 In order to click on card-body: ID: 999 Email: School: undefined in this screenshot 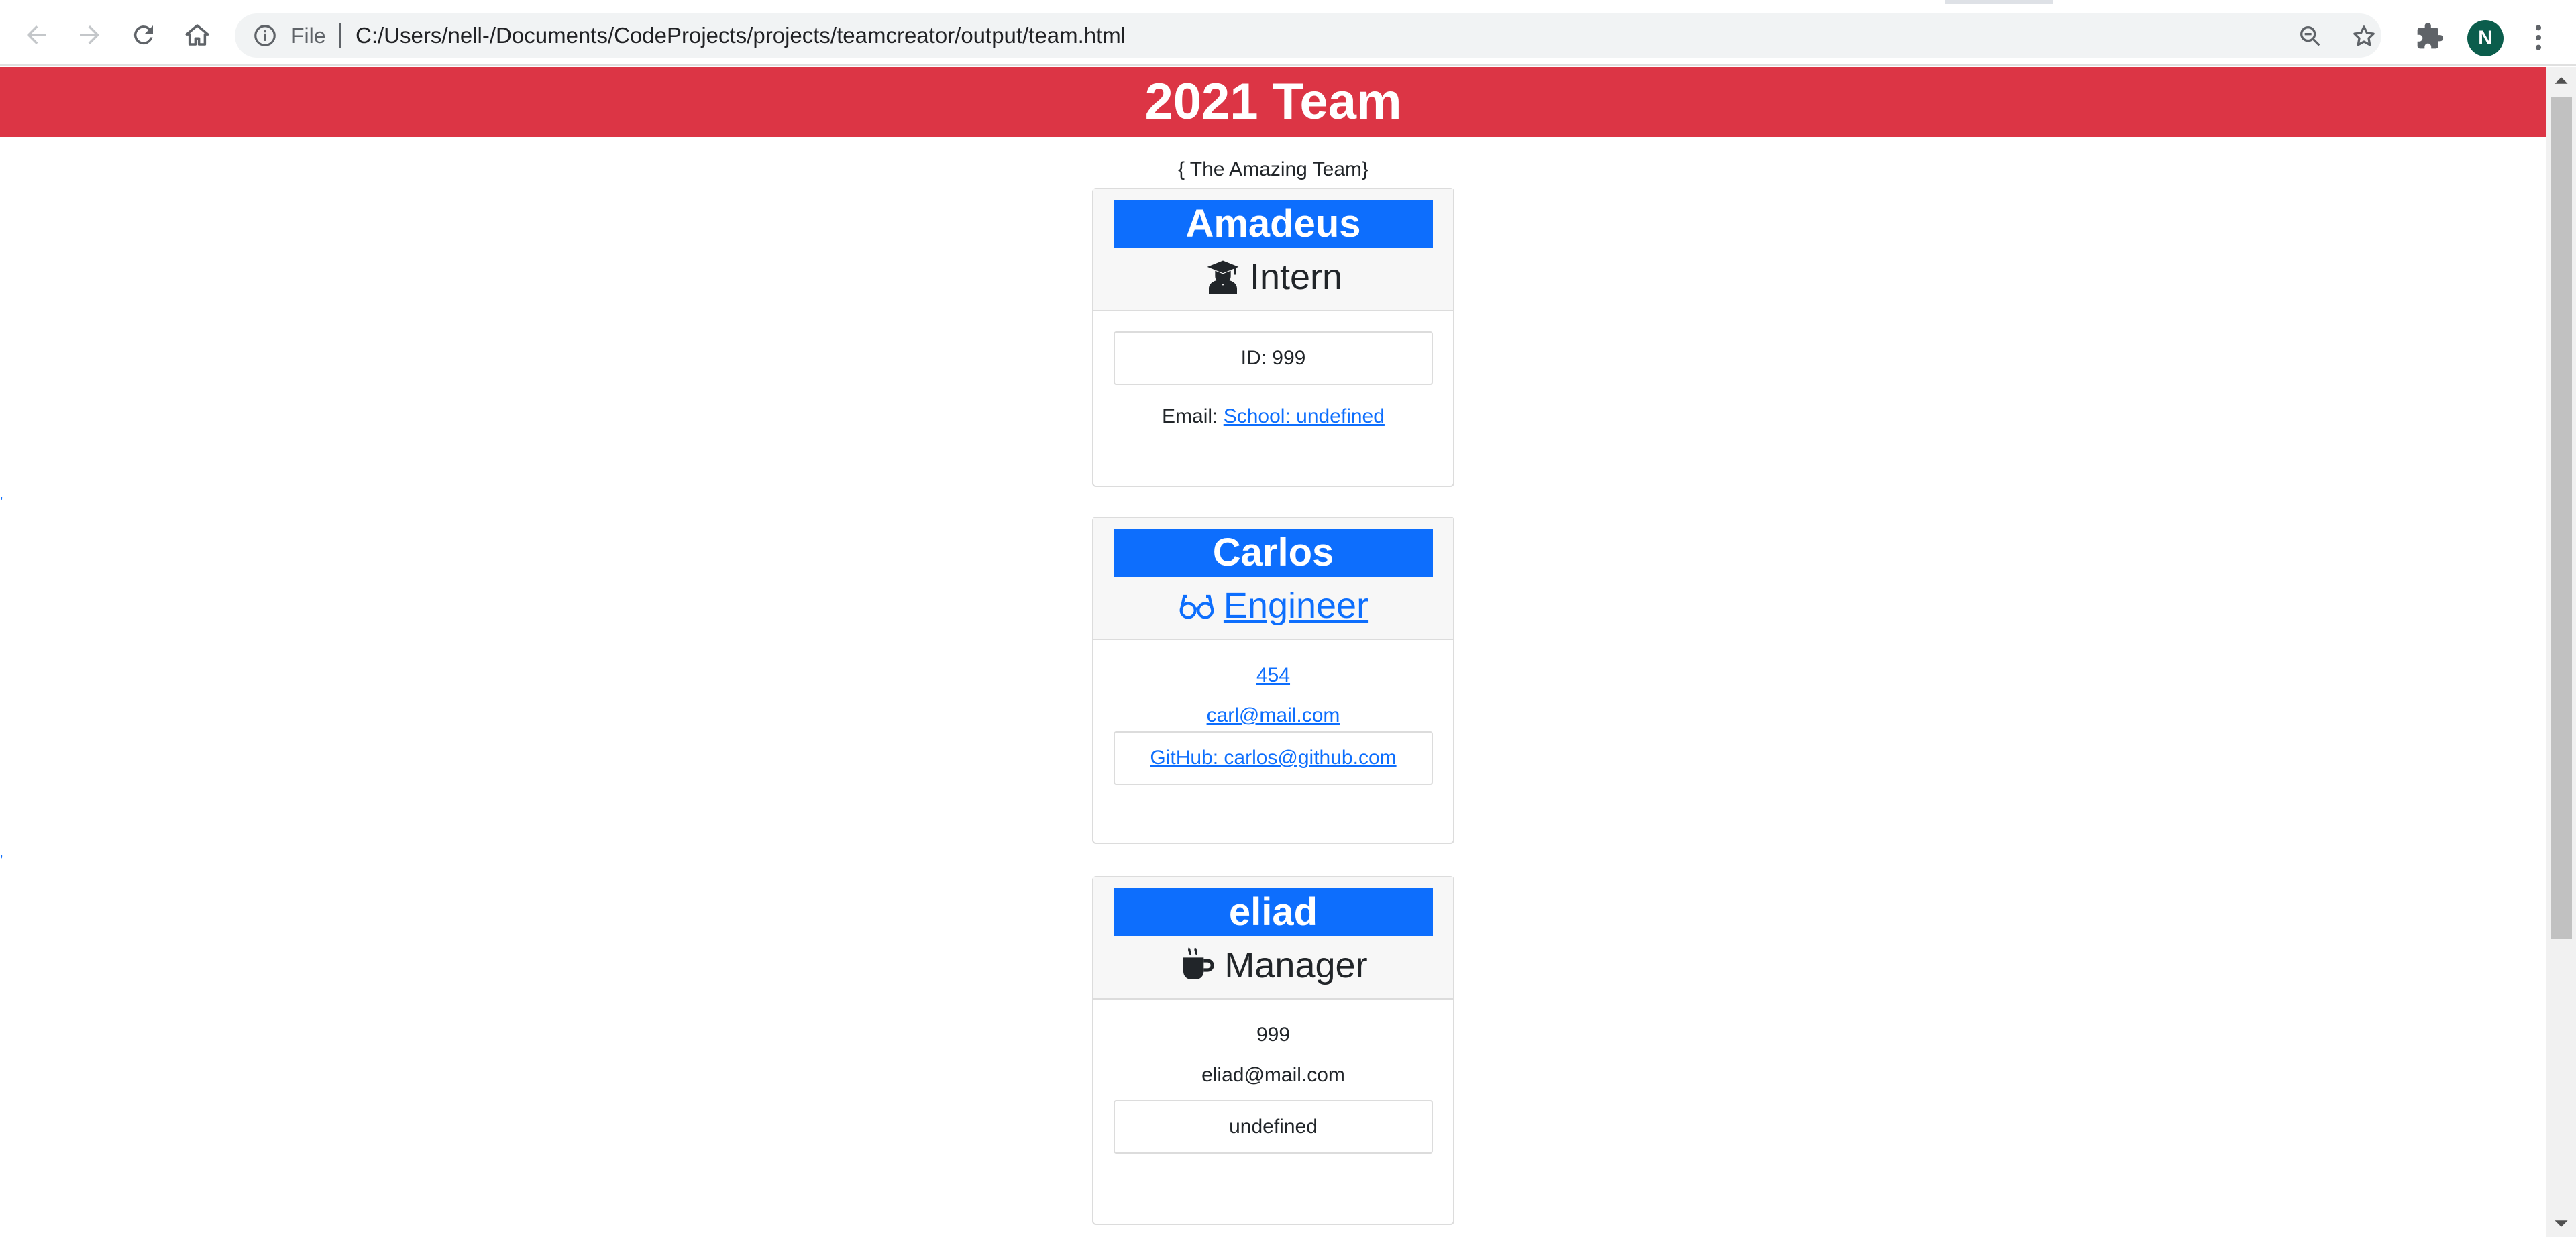, I will do `click(1273, 384)`.